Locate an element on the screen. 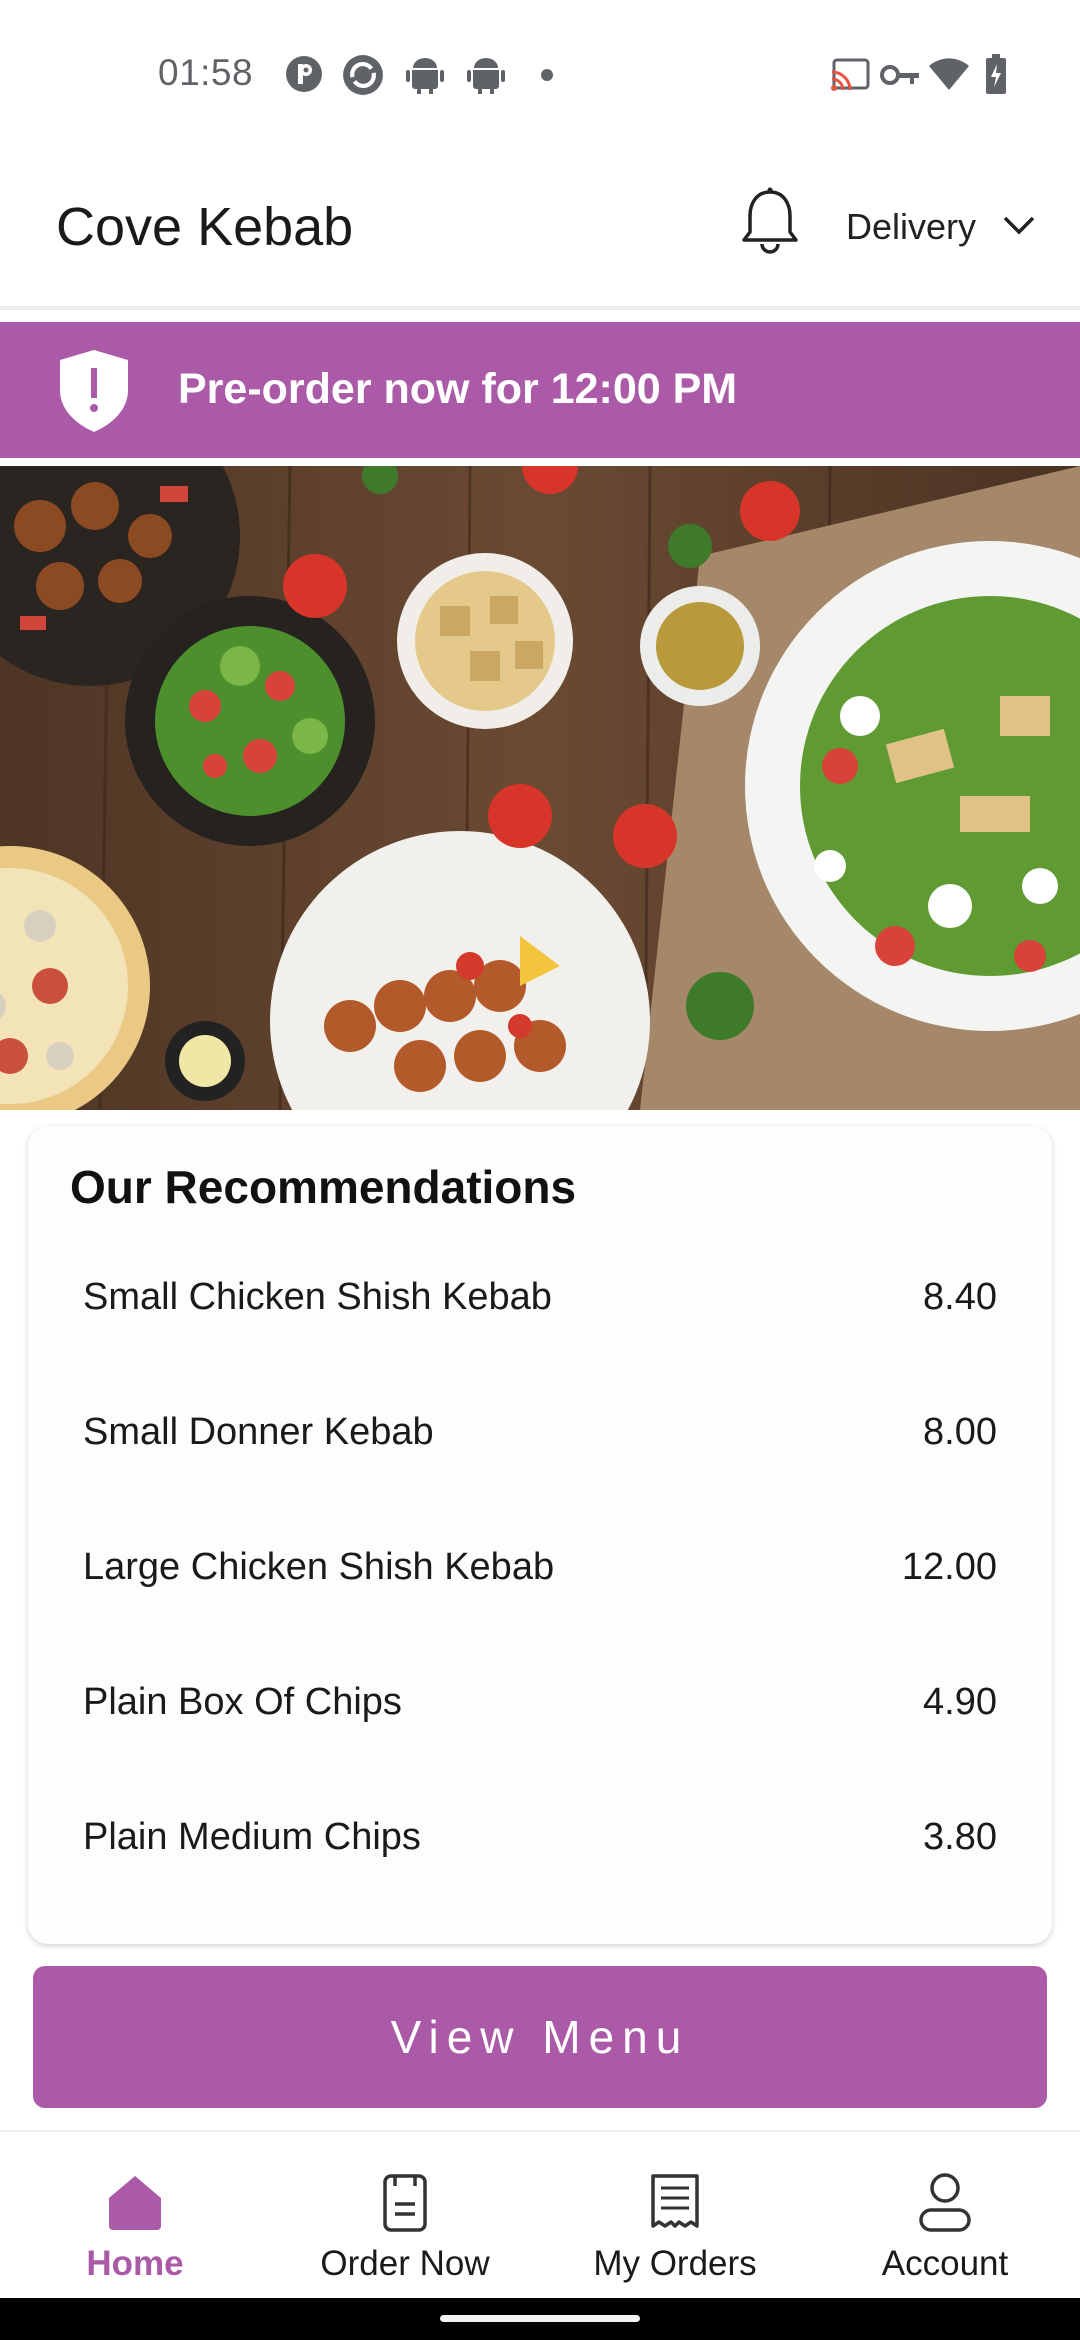  p-circle-icon is located at coordinates (304, 74).